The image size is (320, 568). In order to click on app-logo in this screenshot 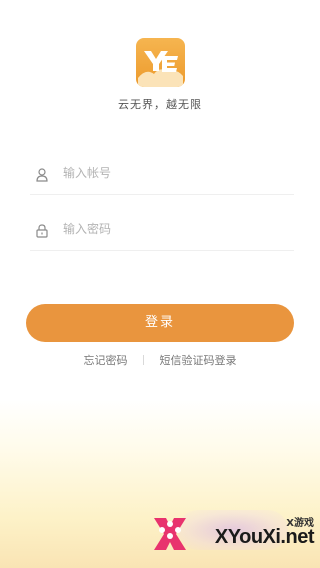, I will do `click(160, 62)`.